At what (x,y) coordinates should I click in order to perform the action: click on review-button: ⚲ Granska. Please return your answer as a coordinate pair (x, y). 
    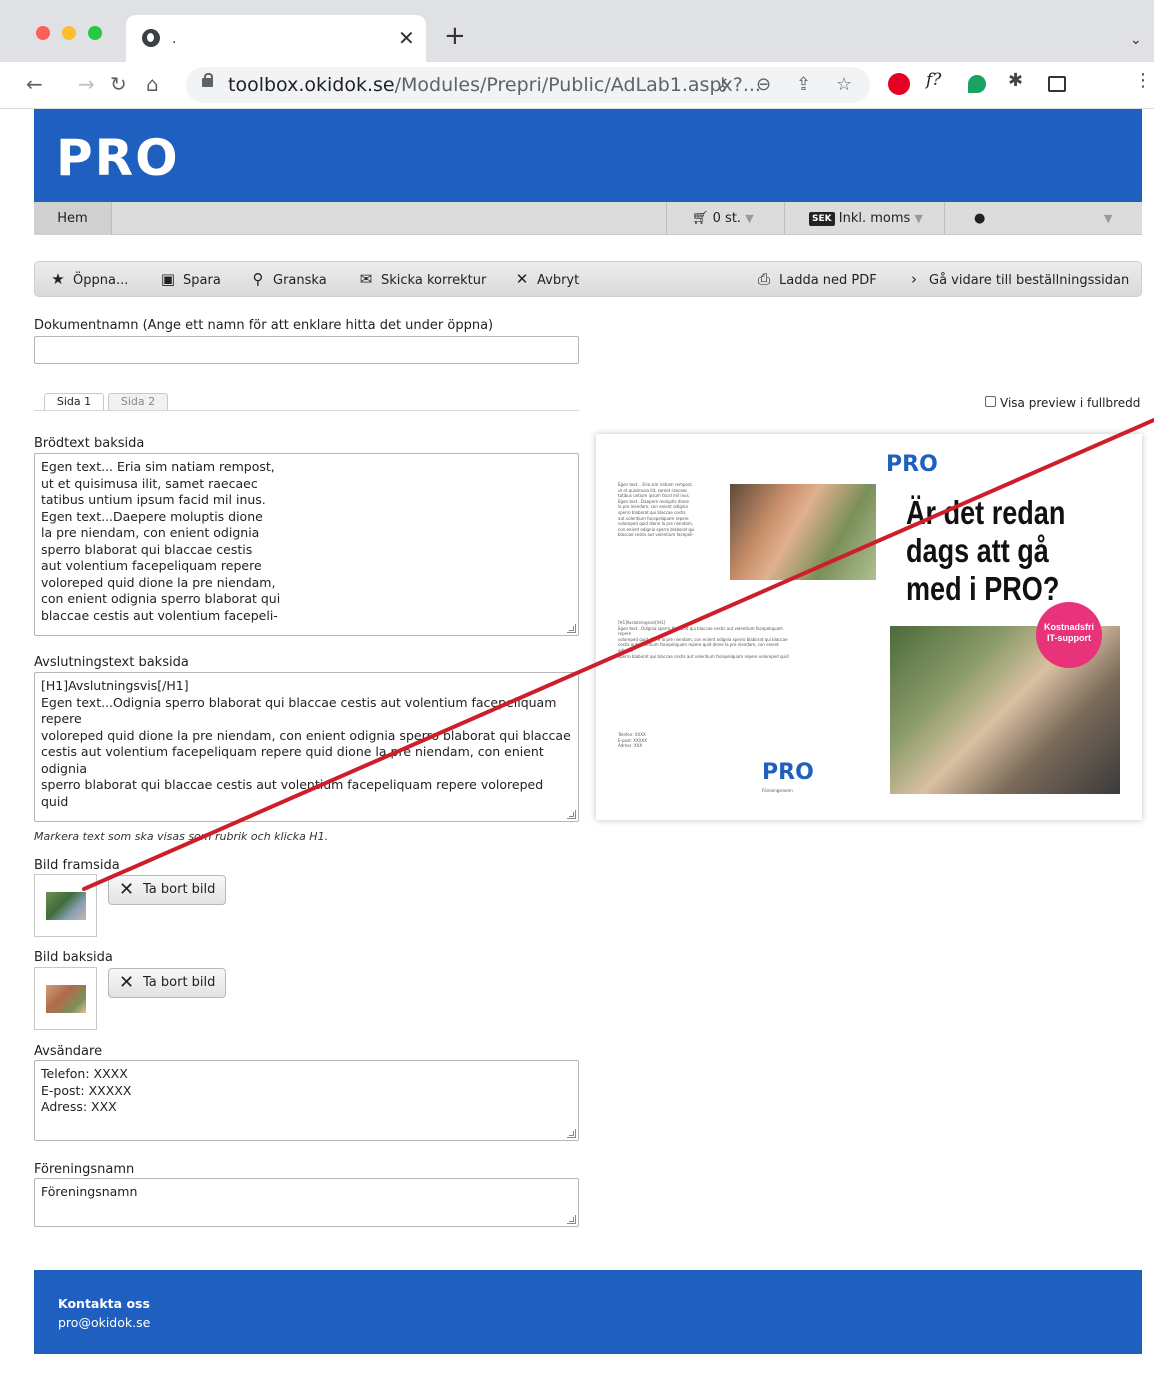
    Looking at the image, I should click on (288, 279).